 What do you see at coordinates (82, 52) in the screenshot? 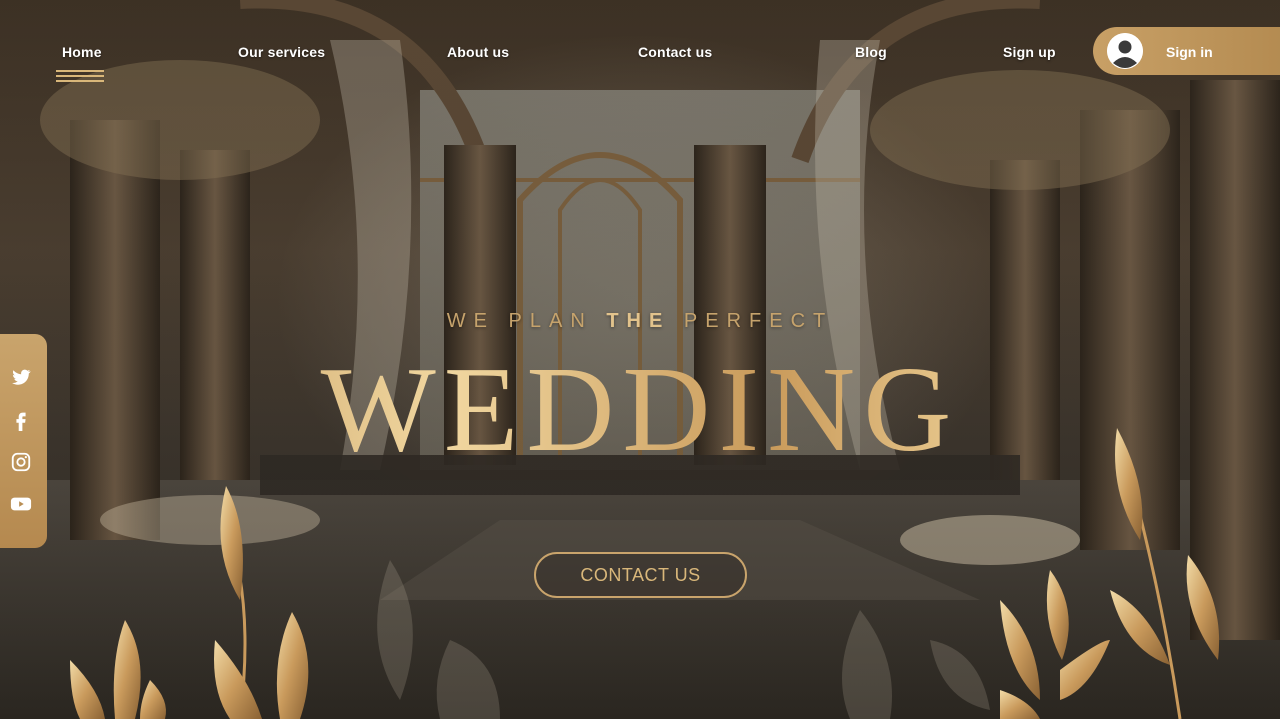
I see `nav-home: Home` at bounding box center [82, 52].